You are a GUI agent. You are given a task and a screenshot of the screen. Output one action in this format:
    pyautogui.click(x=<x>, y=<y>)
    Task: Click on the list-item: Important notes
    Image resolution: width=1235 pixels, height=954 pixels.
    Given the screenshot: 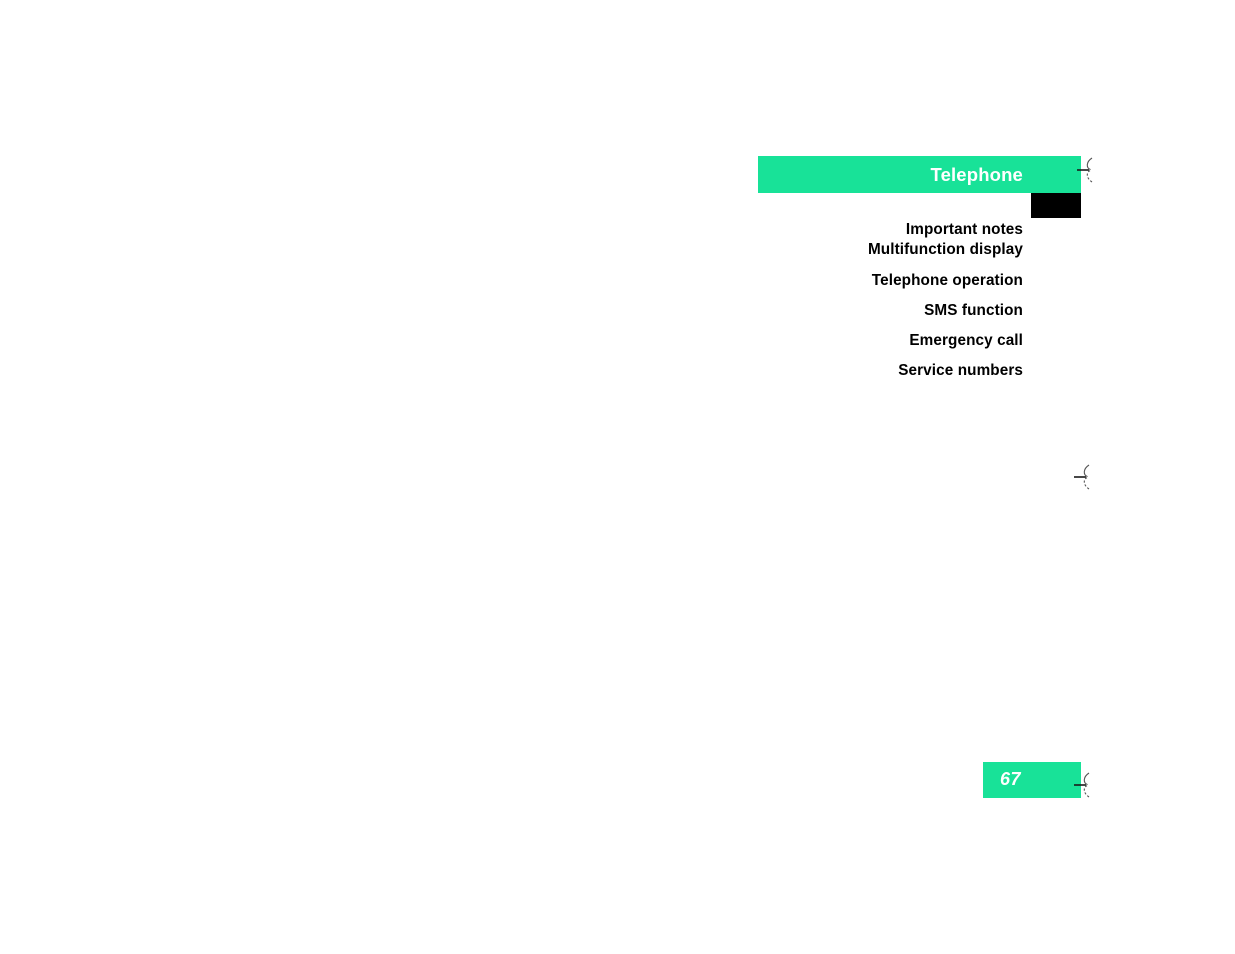 What is the action you would take?
    pyautogui.click(x=890, y=230)
    